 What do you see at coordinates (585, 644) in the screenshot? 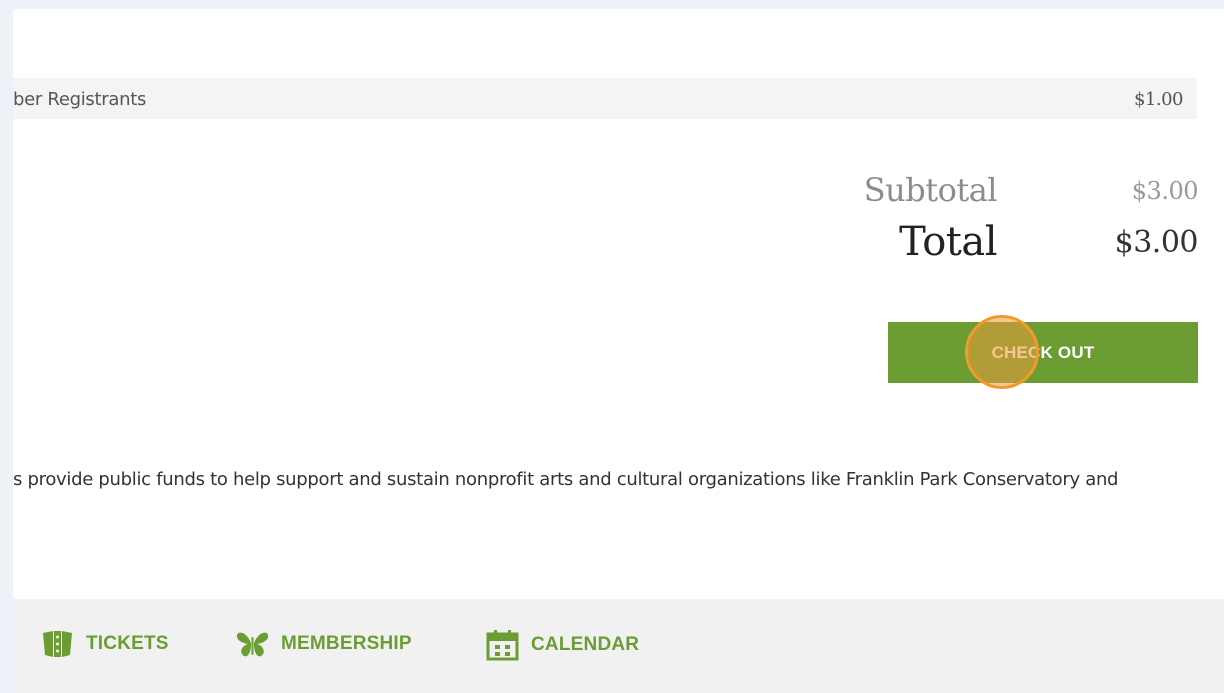
I see `footer-link-calendar-label: CALENDAR` at bounding box center [585, 644].